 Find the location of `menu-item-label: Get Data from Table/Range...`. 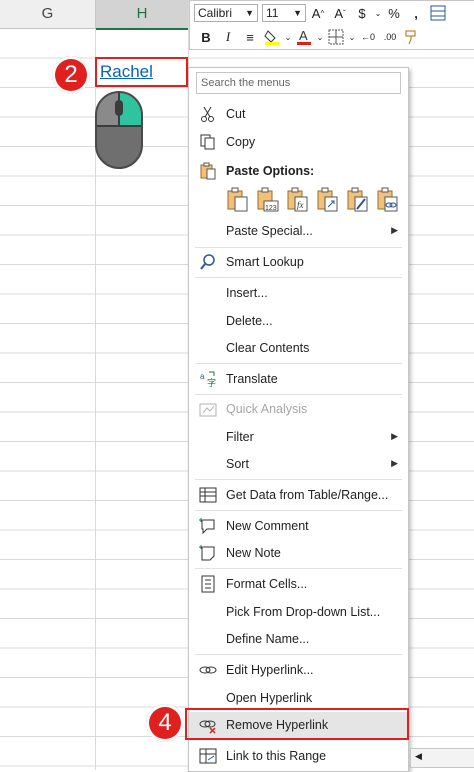

menu-item-label: Get Data from Table/Range... is located at coordinates (307, 495).